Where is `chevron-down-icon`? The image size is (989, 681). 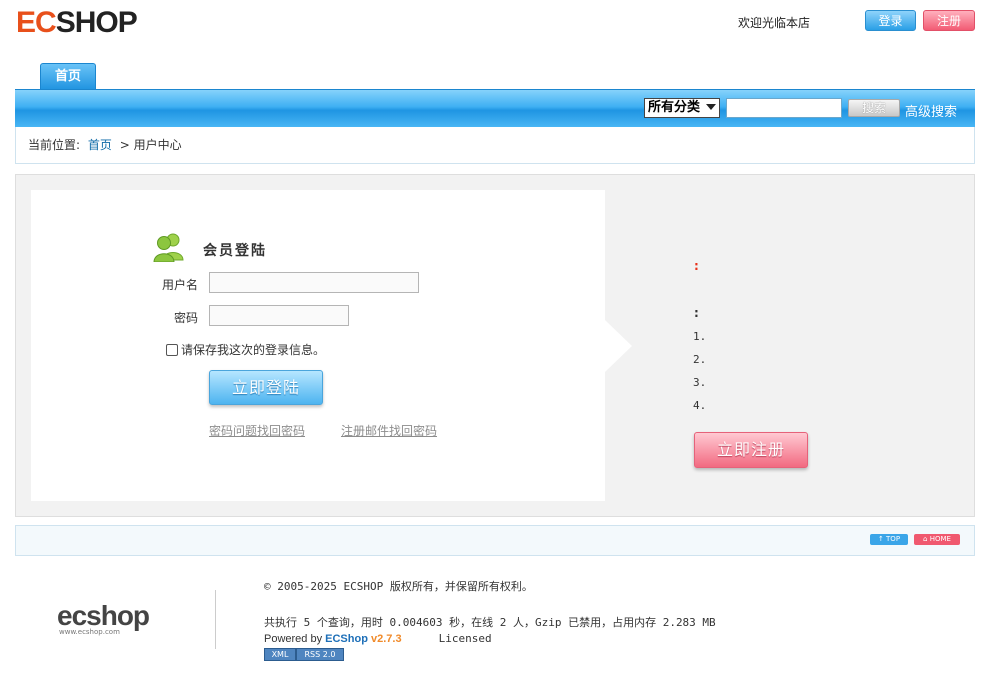
chevron-down-icon is located at coordinates (711, 107).